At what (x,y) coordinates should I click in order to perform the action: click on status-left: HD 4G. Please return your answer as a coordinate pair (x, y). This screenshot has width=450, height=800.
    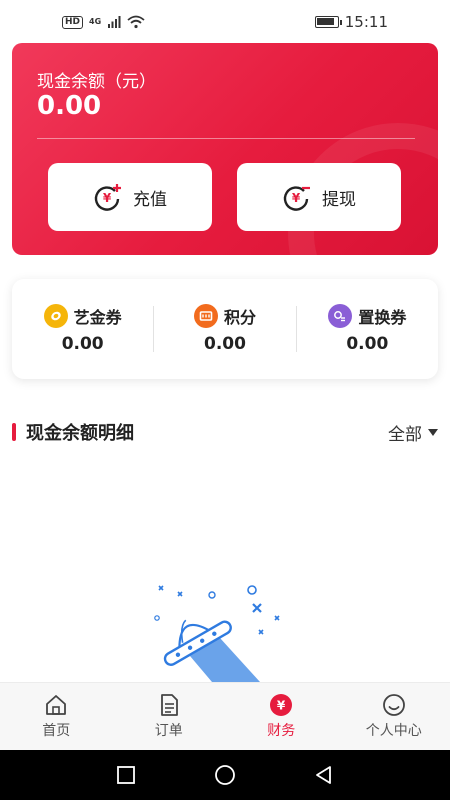
    Looking at the image, I should click on (103, 22).